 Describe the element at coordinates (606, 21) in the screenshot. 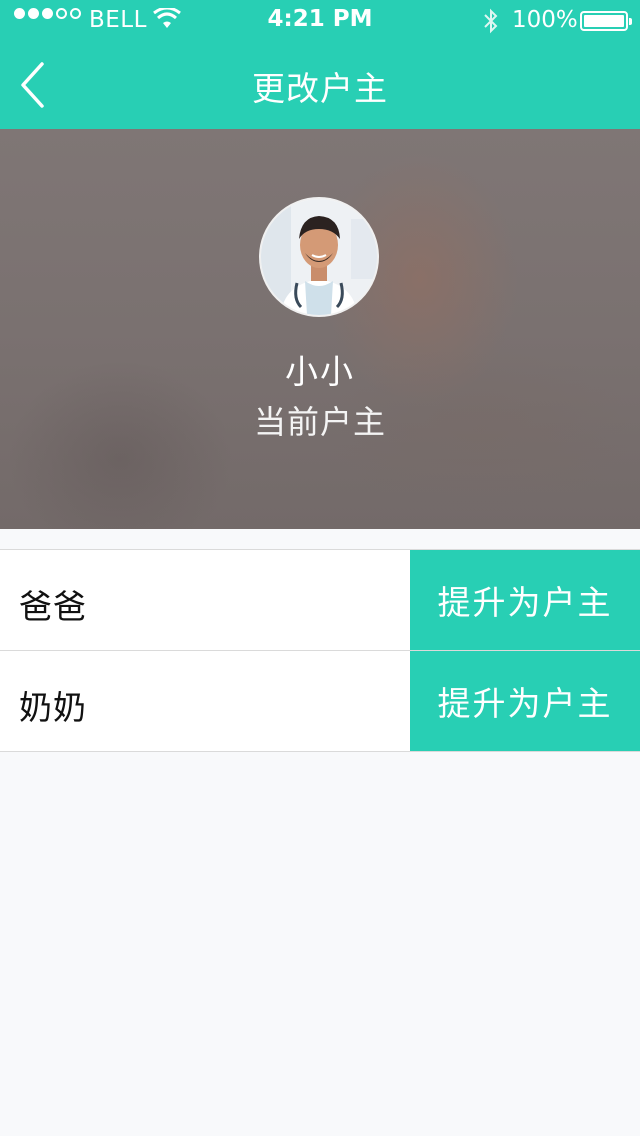

I see `battery-icon` at that location.